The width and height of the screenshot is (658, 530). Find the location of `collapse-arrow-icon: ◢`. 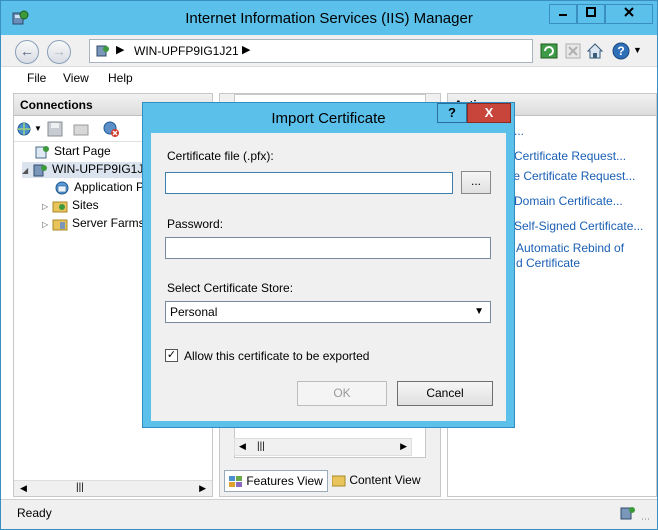

collapse-arrow-icon: ◢ is located at coordinates (27, 170).